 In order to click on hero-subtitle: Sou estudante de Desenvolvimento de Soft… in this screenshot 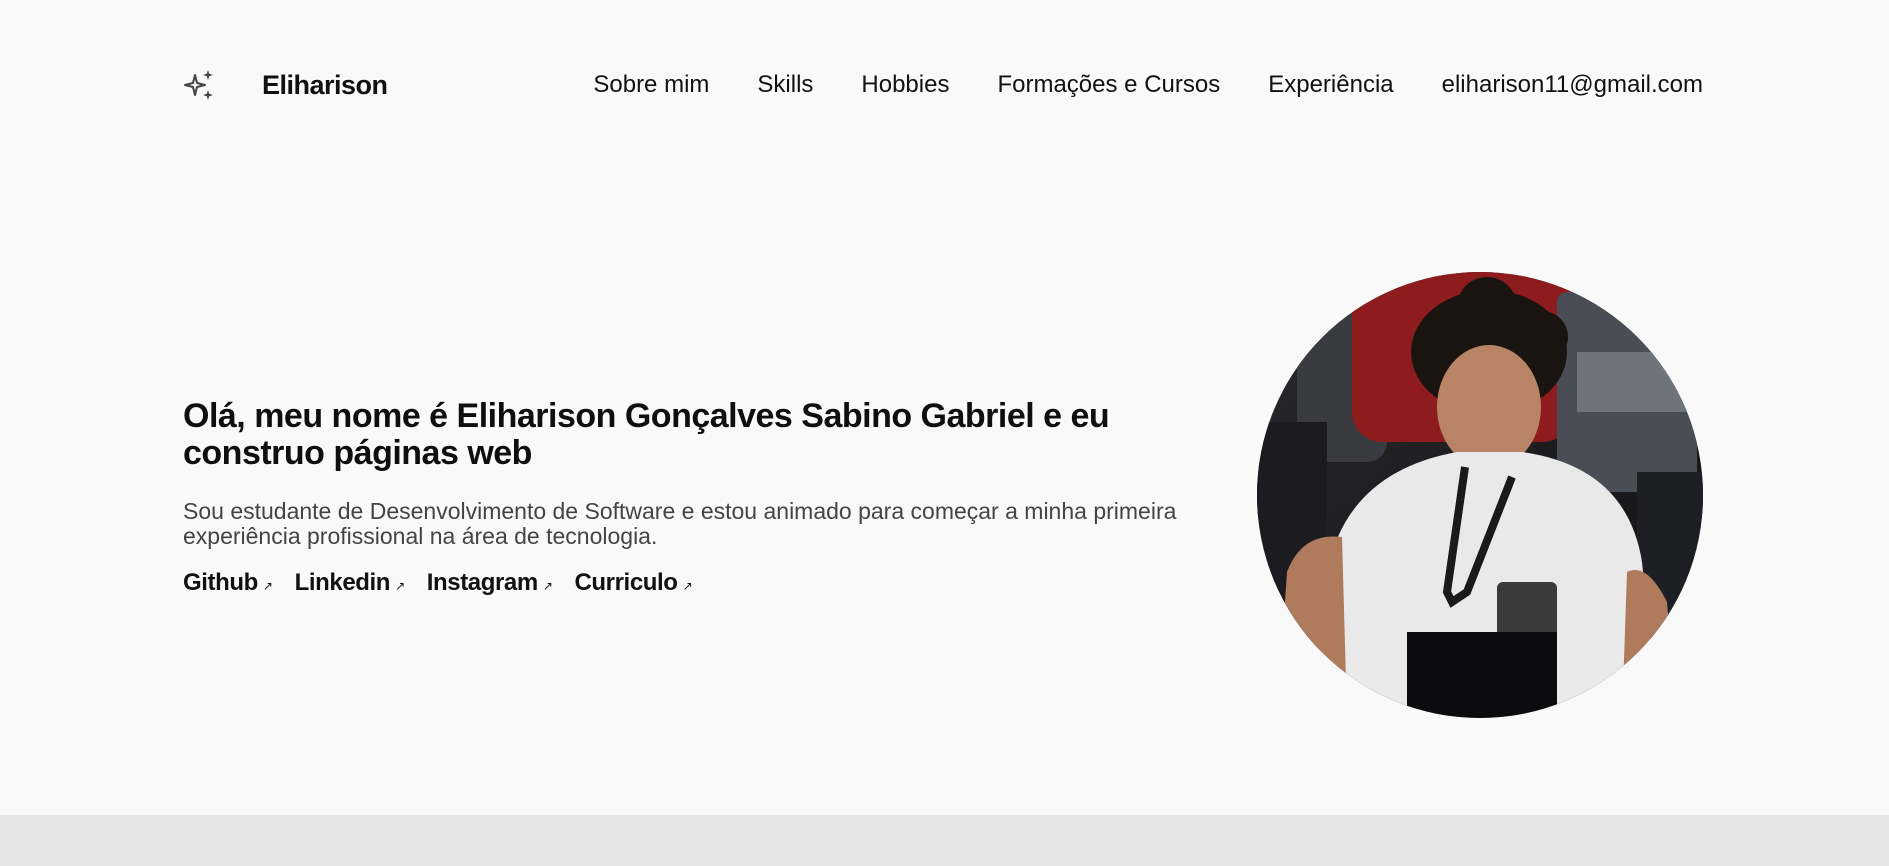, I will do `click(680, 523)`.